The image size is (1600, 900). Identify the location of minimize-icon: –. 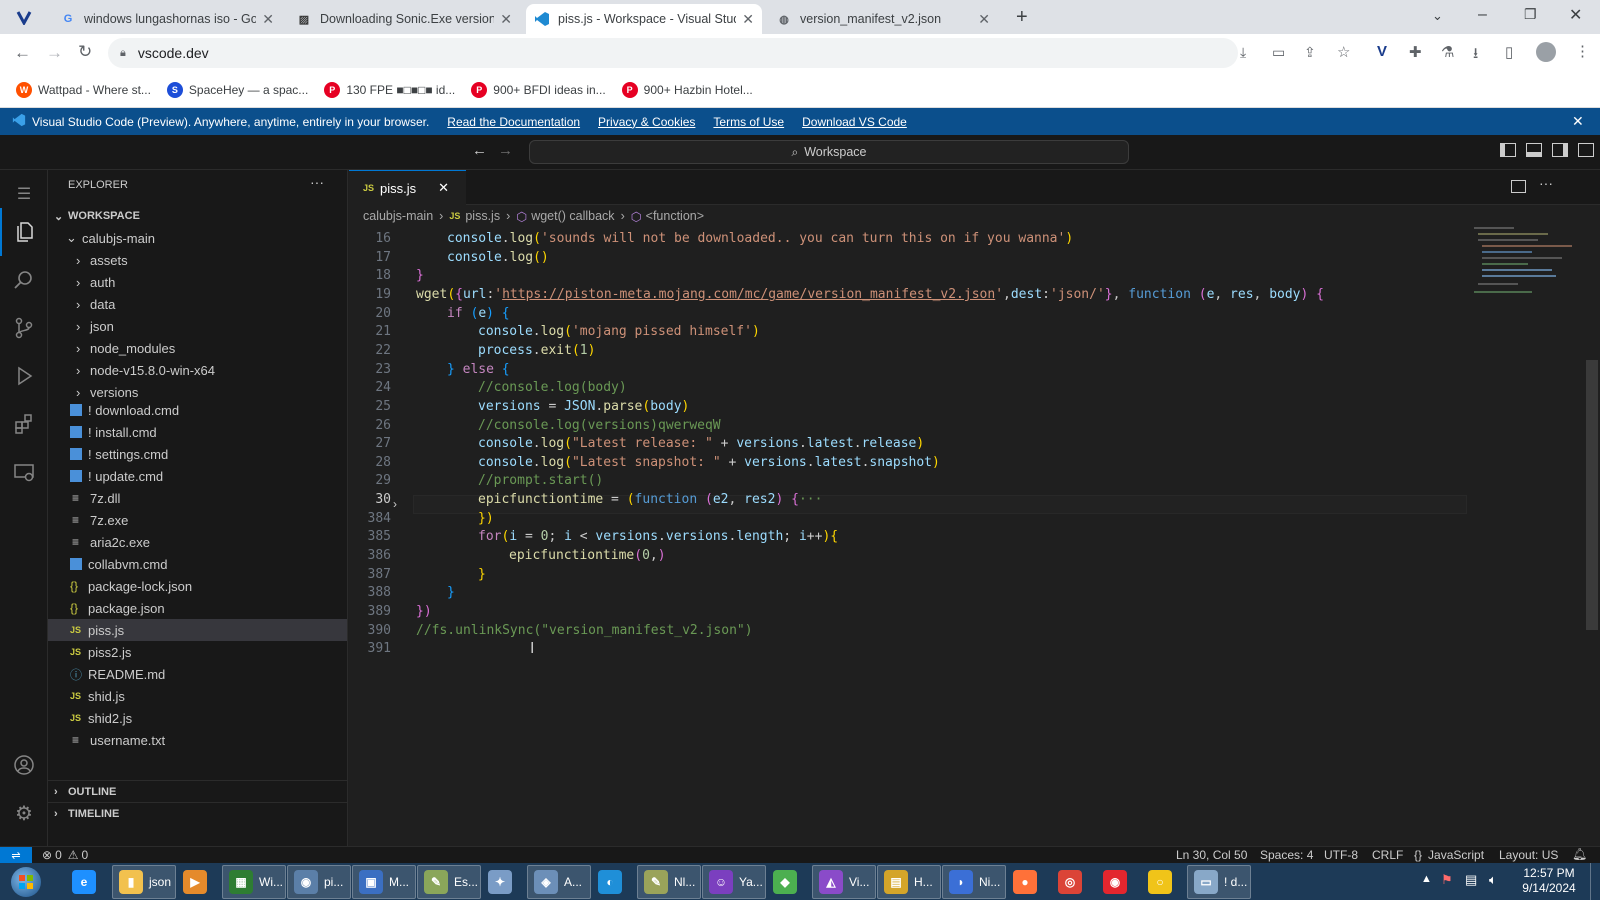
(1482, 15).